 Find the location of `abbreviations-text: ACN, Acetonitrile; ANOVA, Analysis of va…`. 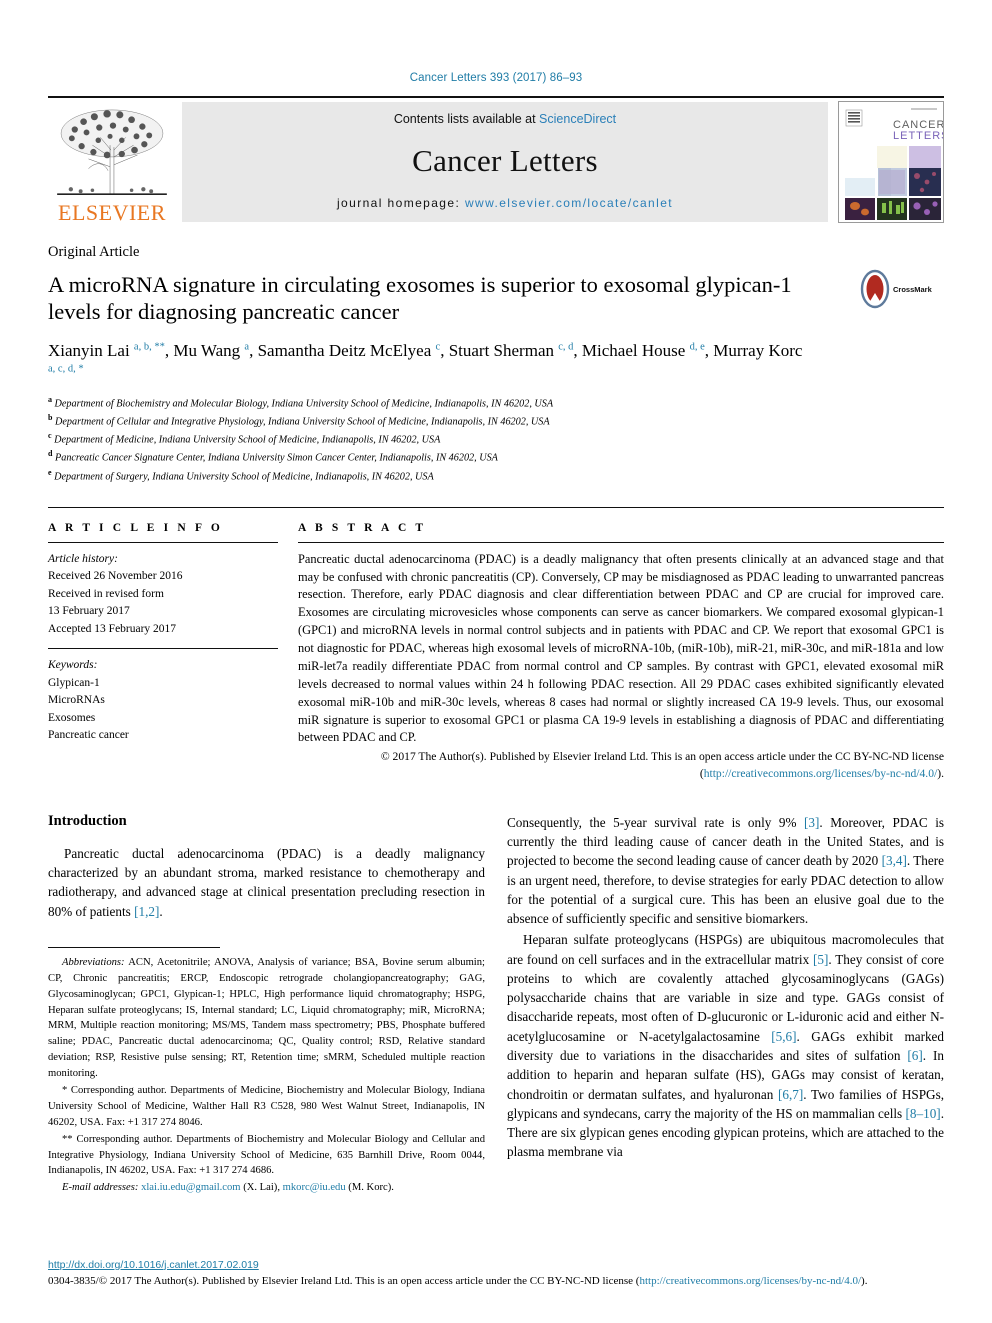

abbreviations-text: ACN, Acetonitrile; ANOVA, Analysis of va… is located at coordinates (266, 1018).